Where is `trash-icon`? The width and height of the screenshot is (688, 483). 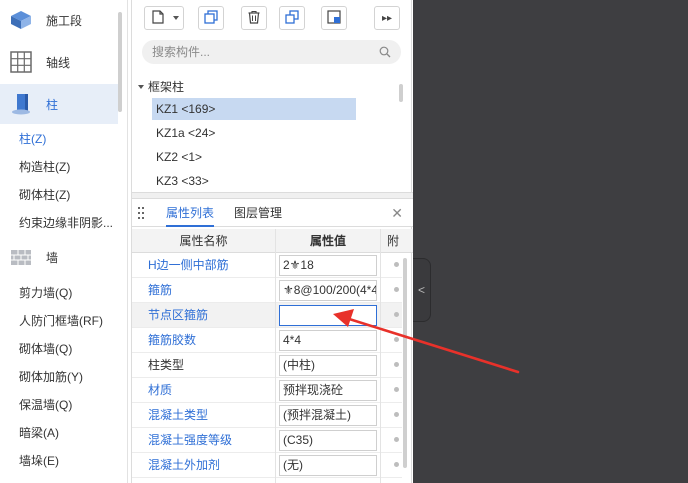
trash-icon is located at coordinates (254, 18).